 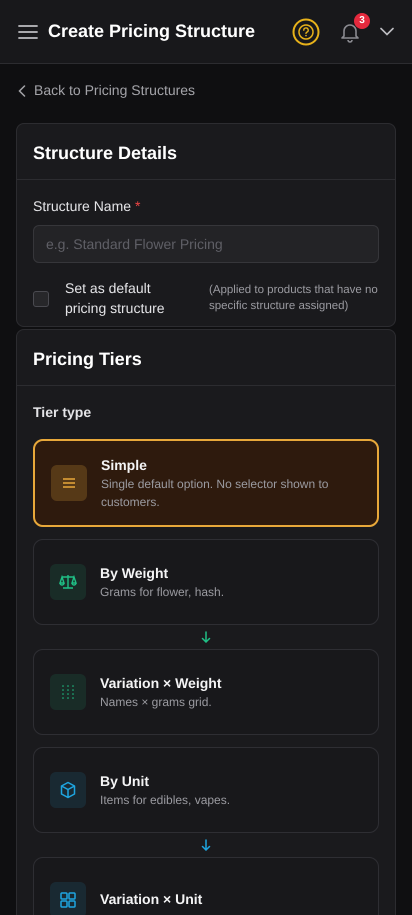 What do you see at coordinates (387, 31) in the screenshot?
I see `chevron-down-icon` at bounding box center [387, 31].